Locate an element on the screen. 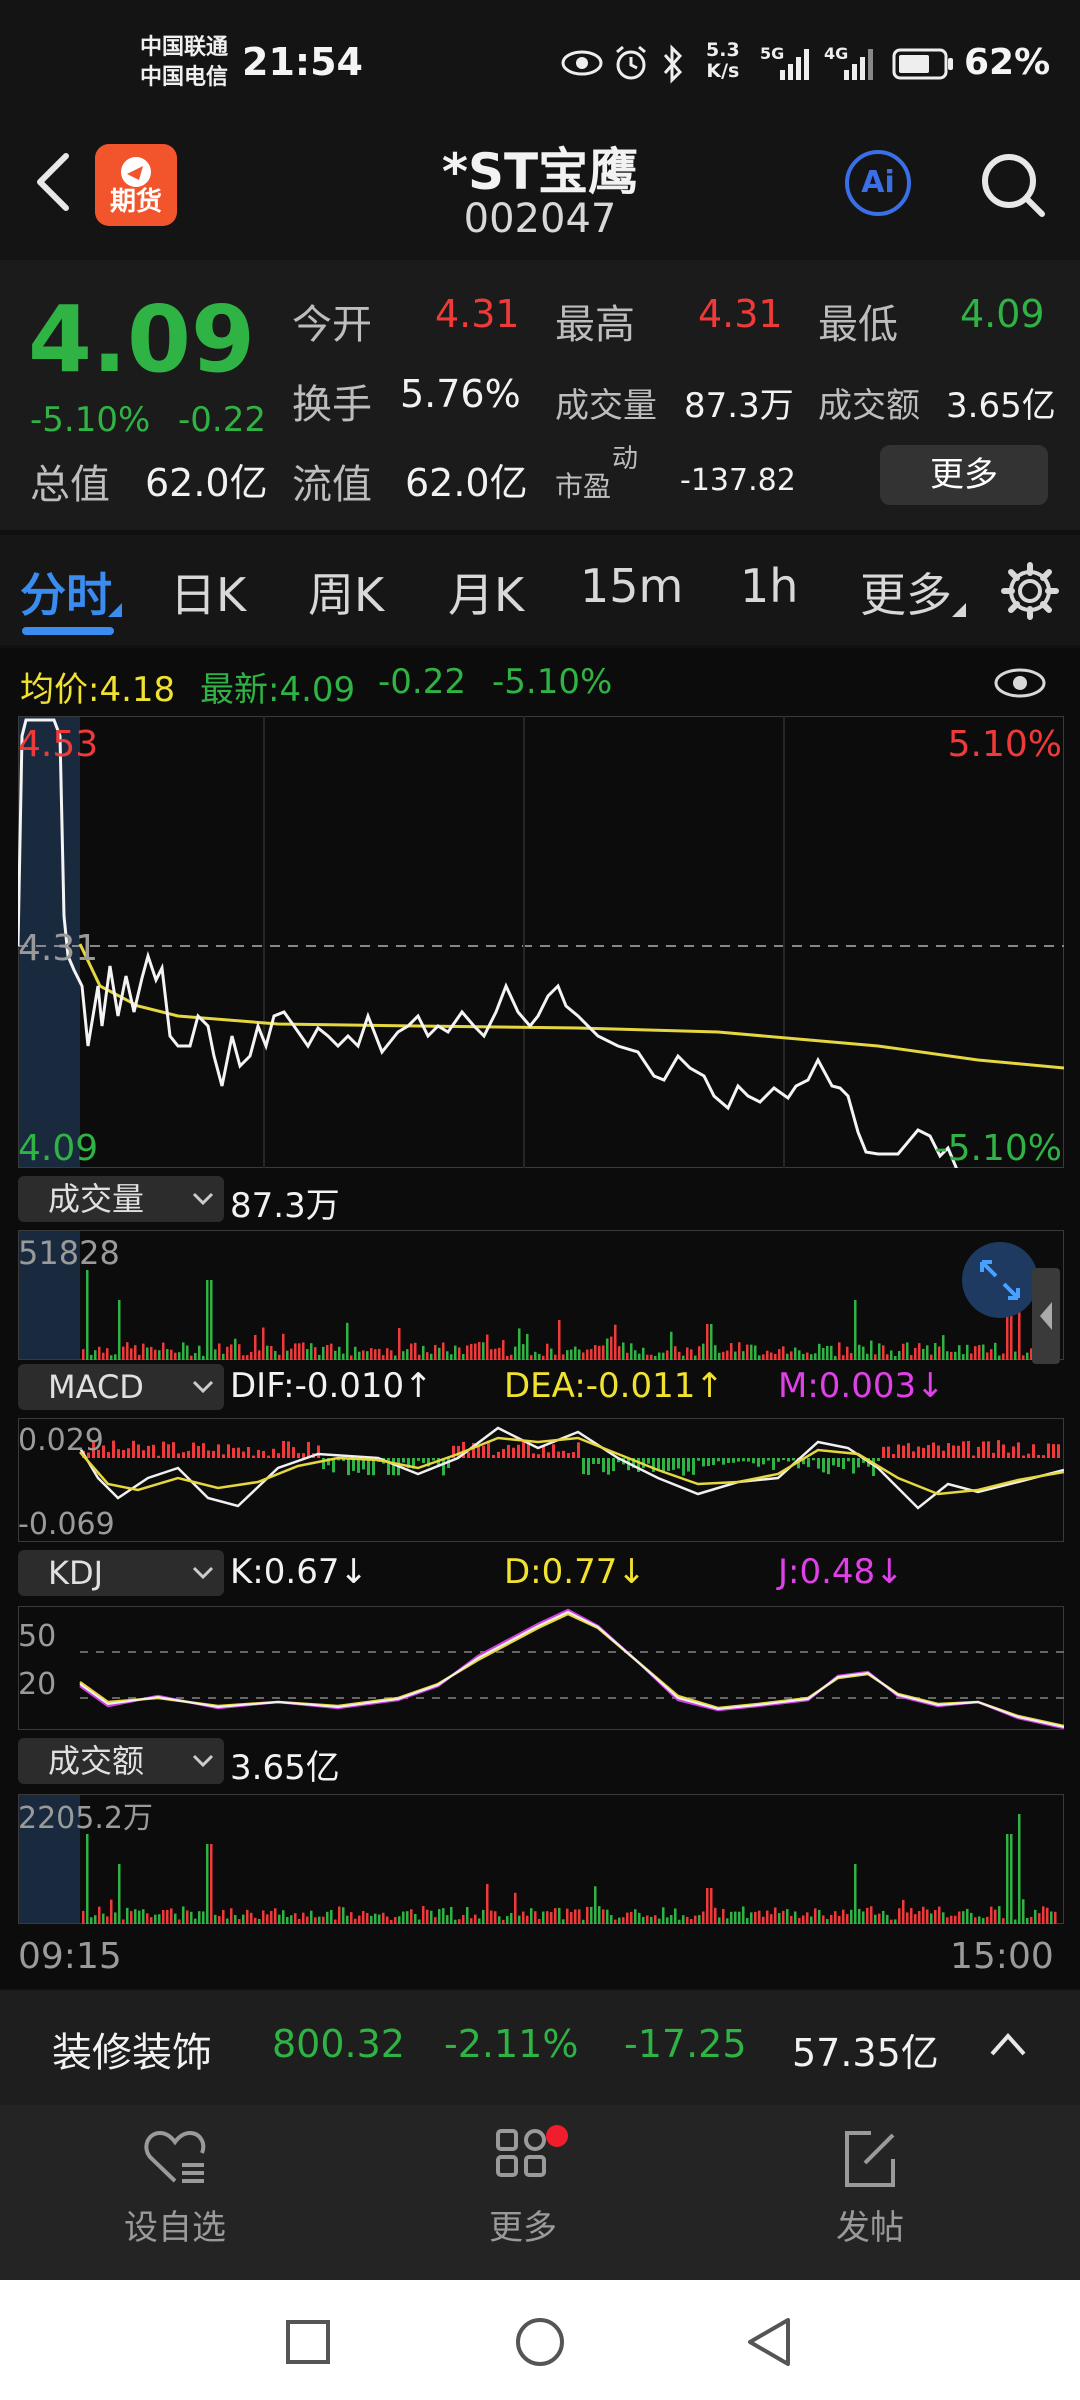 This screenshot has width=1080, height=2400. volume-chart-frame is located at coordinates (541, 1295).